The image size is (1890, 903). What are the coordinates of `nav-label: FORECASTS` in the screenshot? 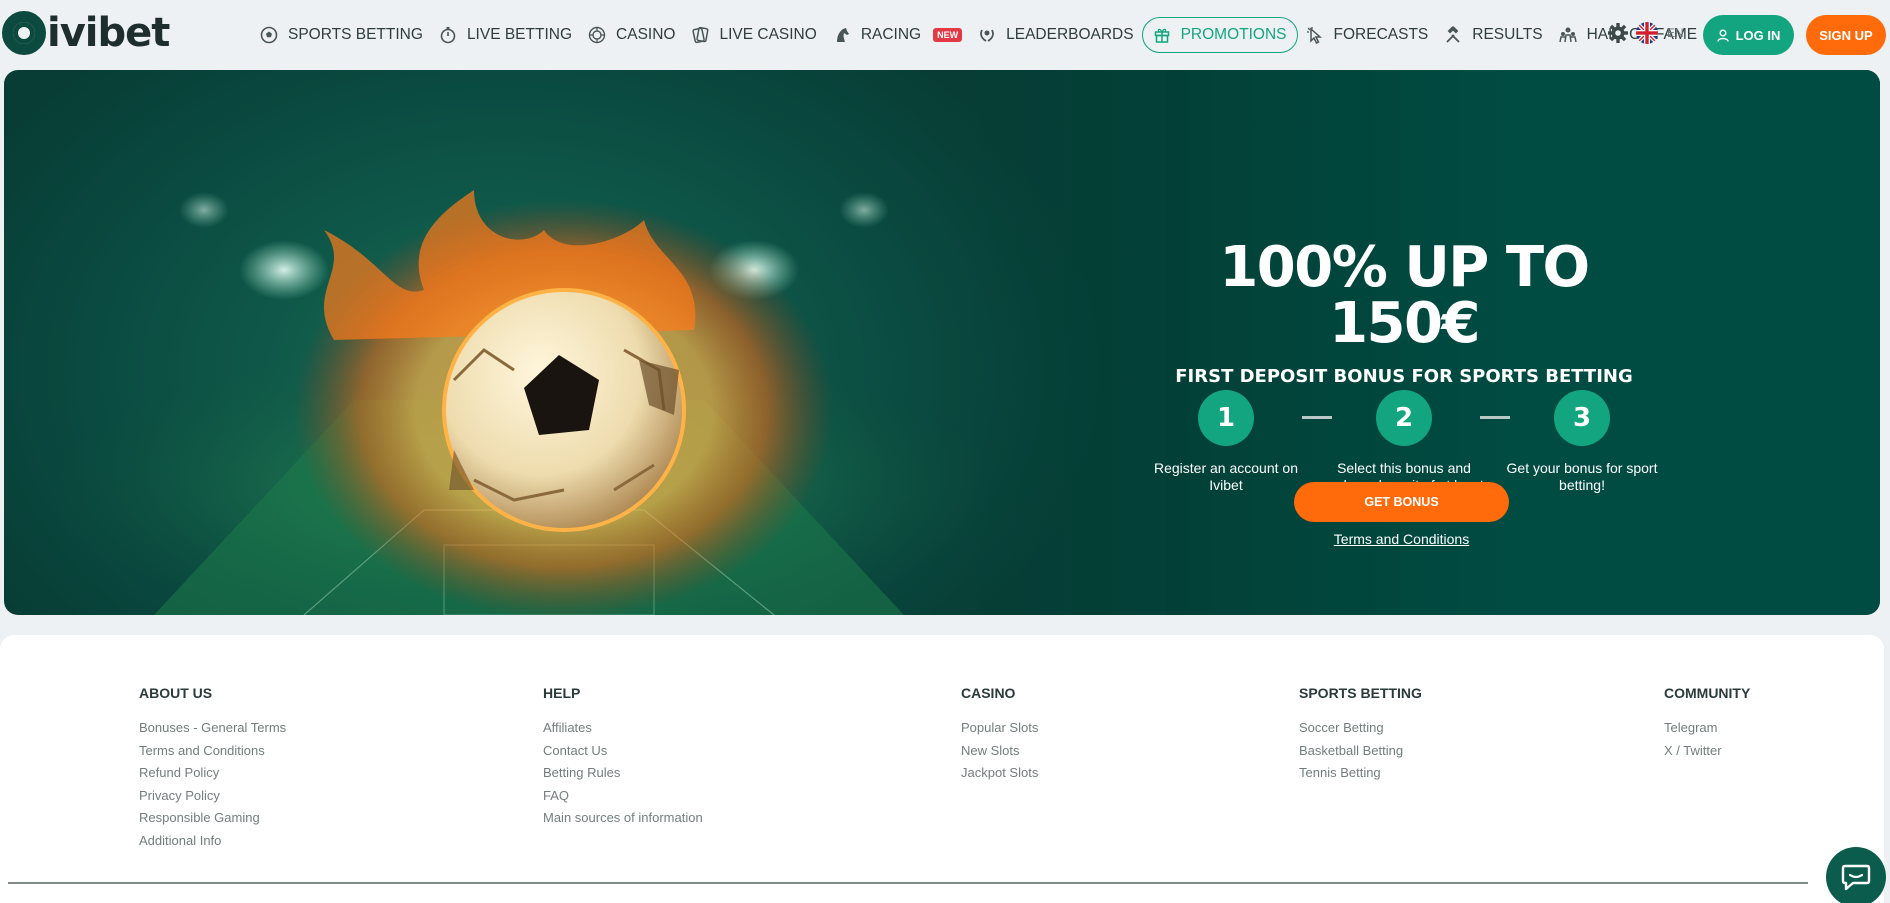 It's located at (1381, 34).